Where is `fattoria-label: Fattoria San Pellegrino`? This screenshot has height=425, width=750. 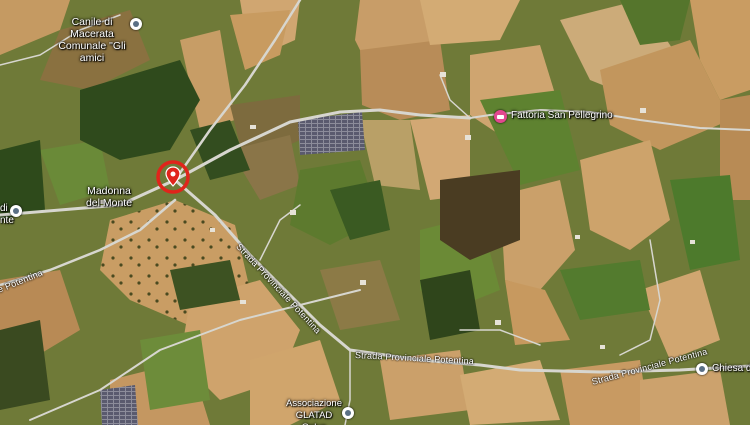 fattoria-label: Fattoria San Pellegrino is located at coordinates (562, 116).